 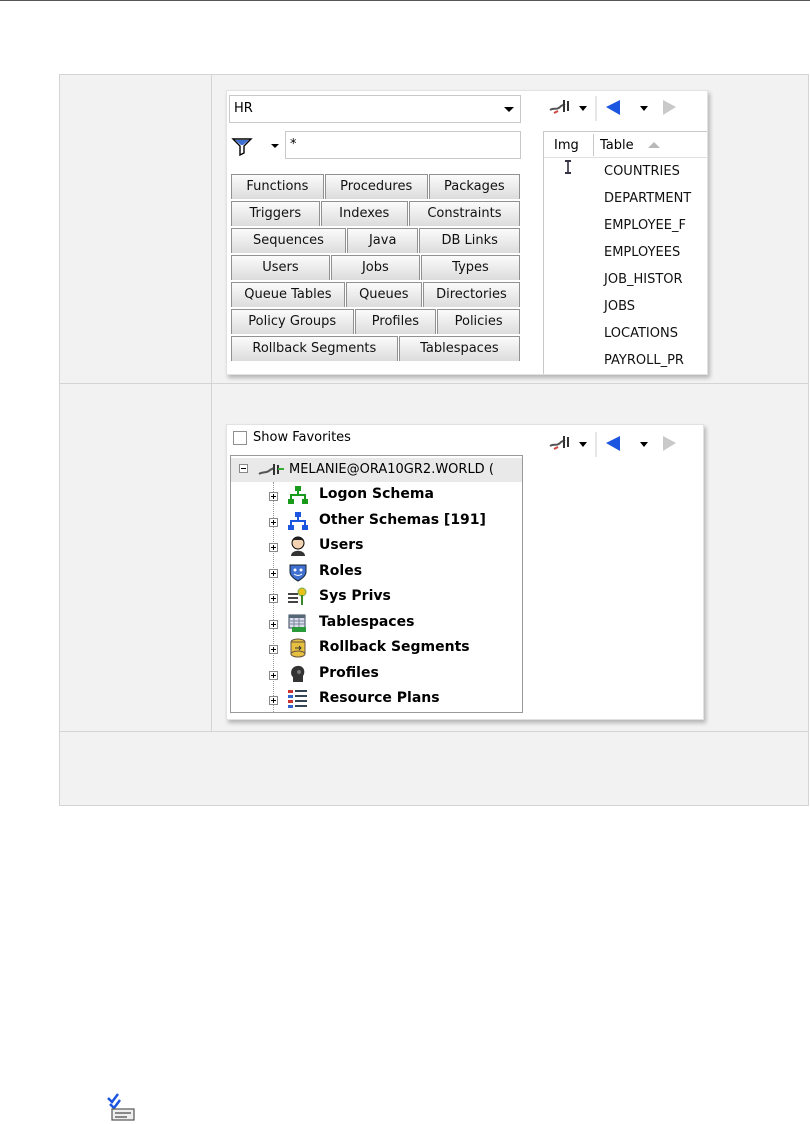 I want to click on tab-jobs: Jobs, so click(x=375, y=267).